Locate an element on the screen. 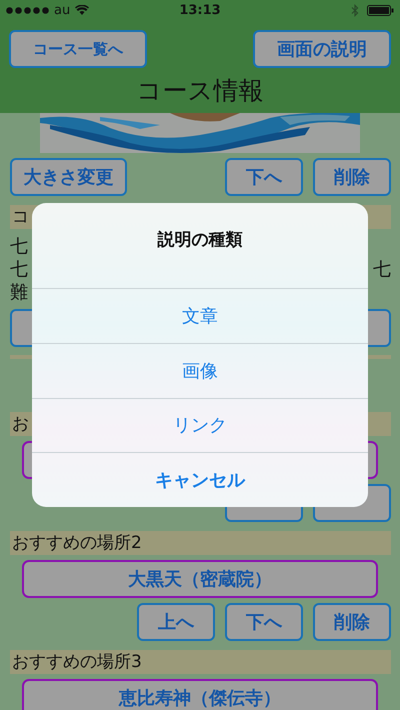 This screenshot has height=710, width=400. option-button: 画像 is located at coordinates (200, 371).